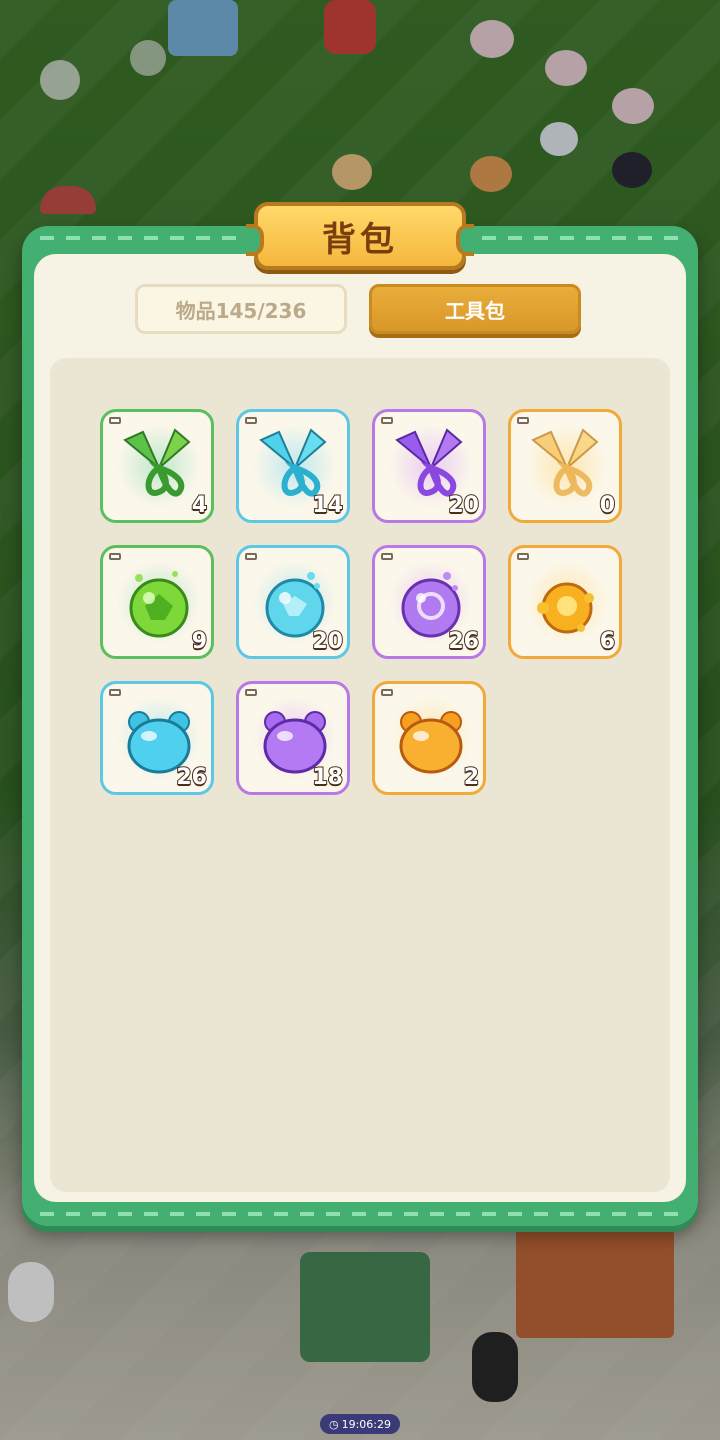  Describe the element at coordinates (327, 505) in the screenshot. I see `item-count: 14` at that location.